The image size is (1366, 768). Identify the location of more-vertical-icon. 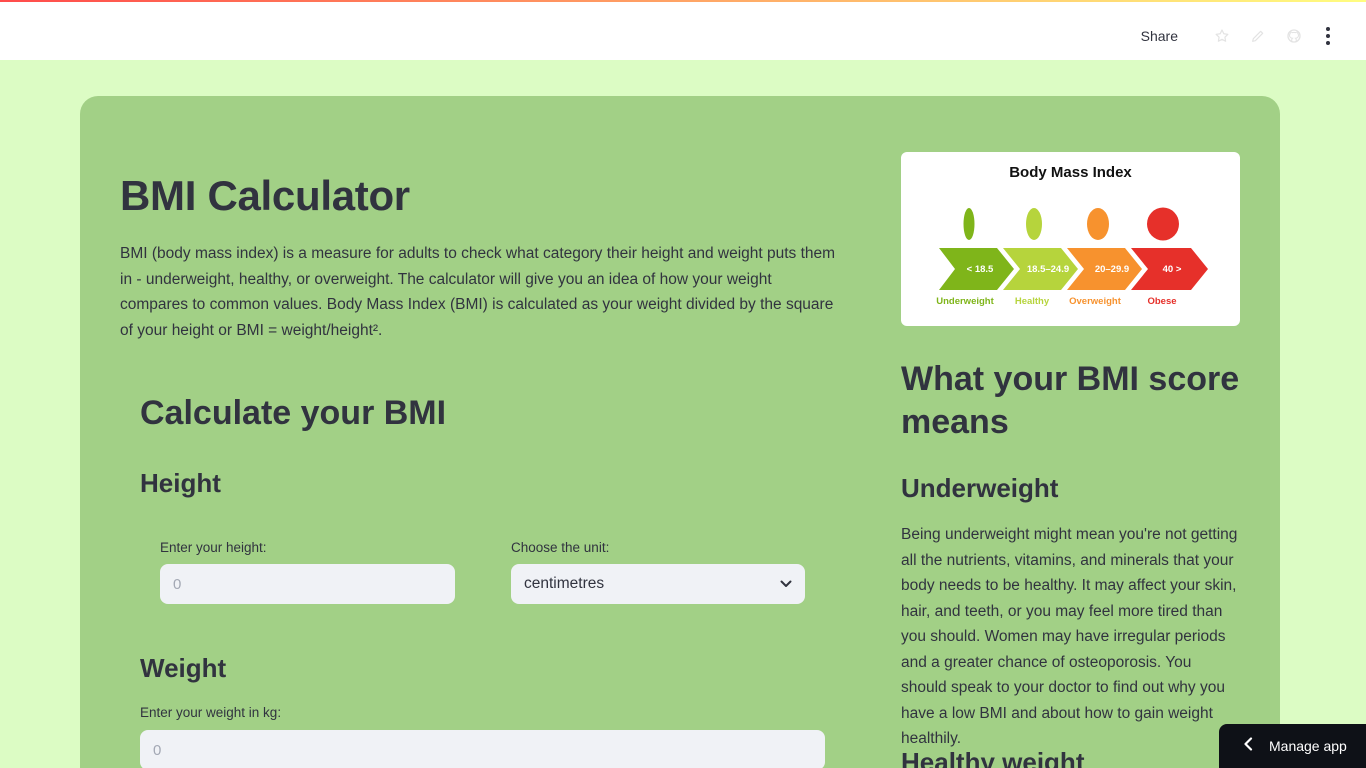
(1328, 36).